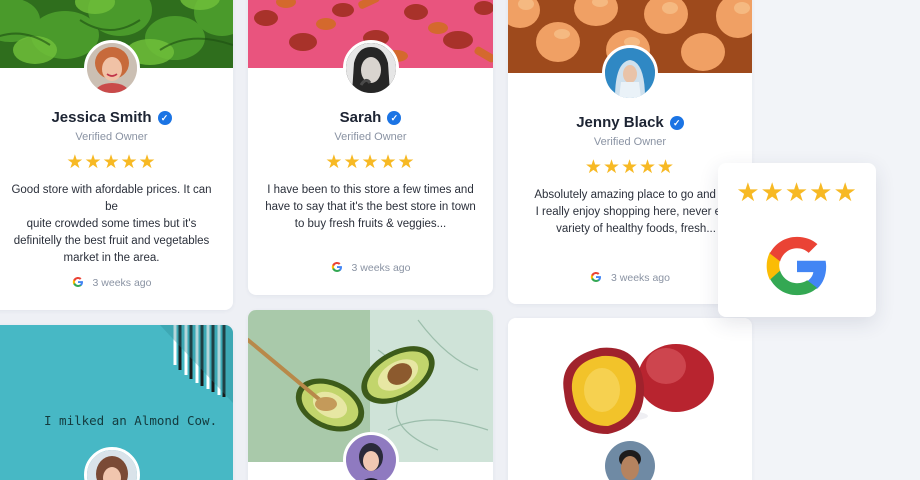 Image resolution: width=920 pixels, height=480 pixels. I want to click on reviewer-name: Jessica Smith, so click(101, 117).